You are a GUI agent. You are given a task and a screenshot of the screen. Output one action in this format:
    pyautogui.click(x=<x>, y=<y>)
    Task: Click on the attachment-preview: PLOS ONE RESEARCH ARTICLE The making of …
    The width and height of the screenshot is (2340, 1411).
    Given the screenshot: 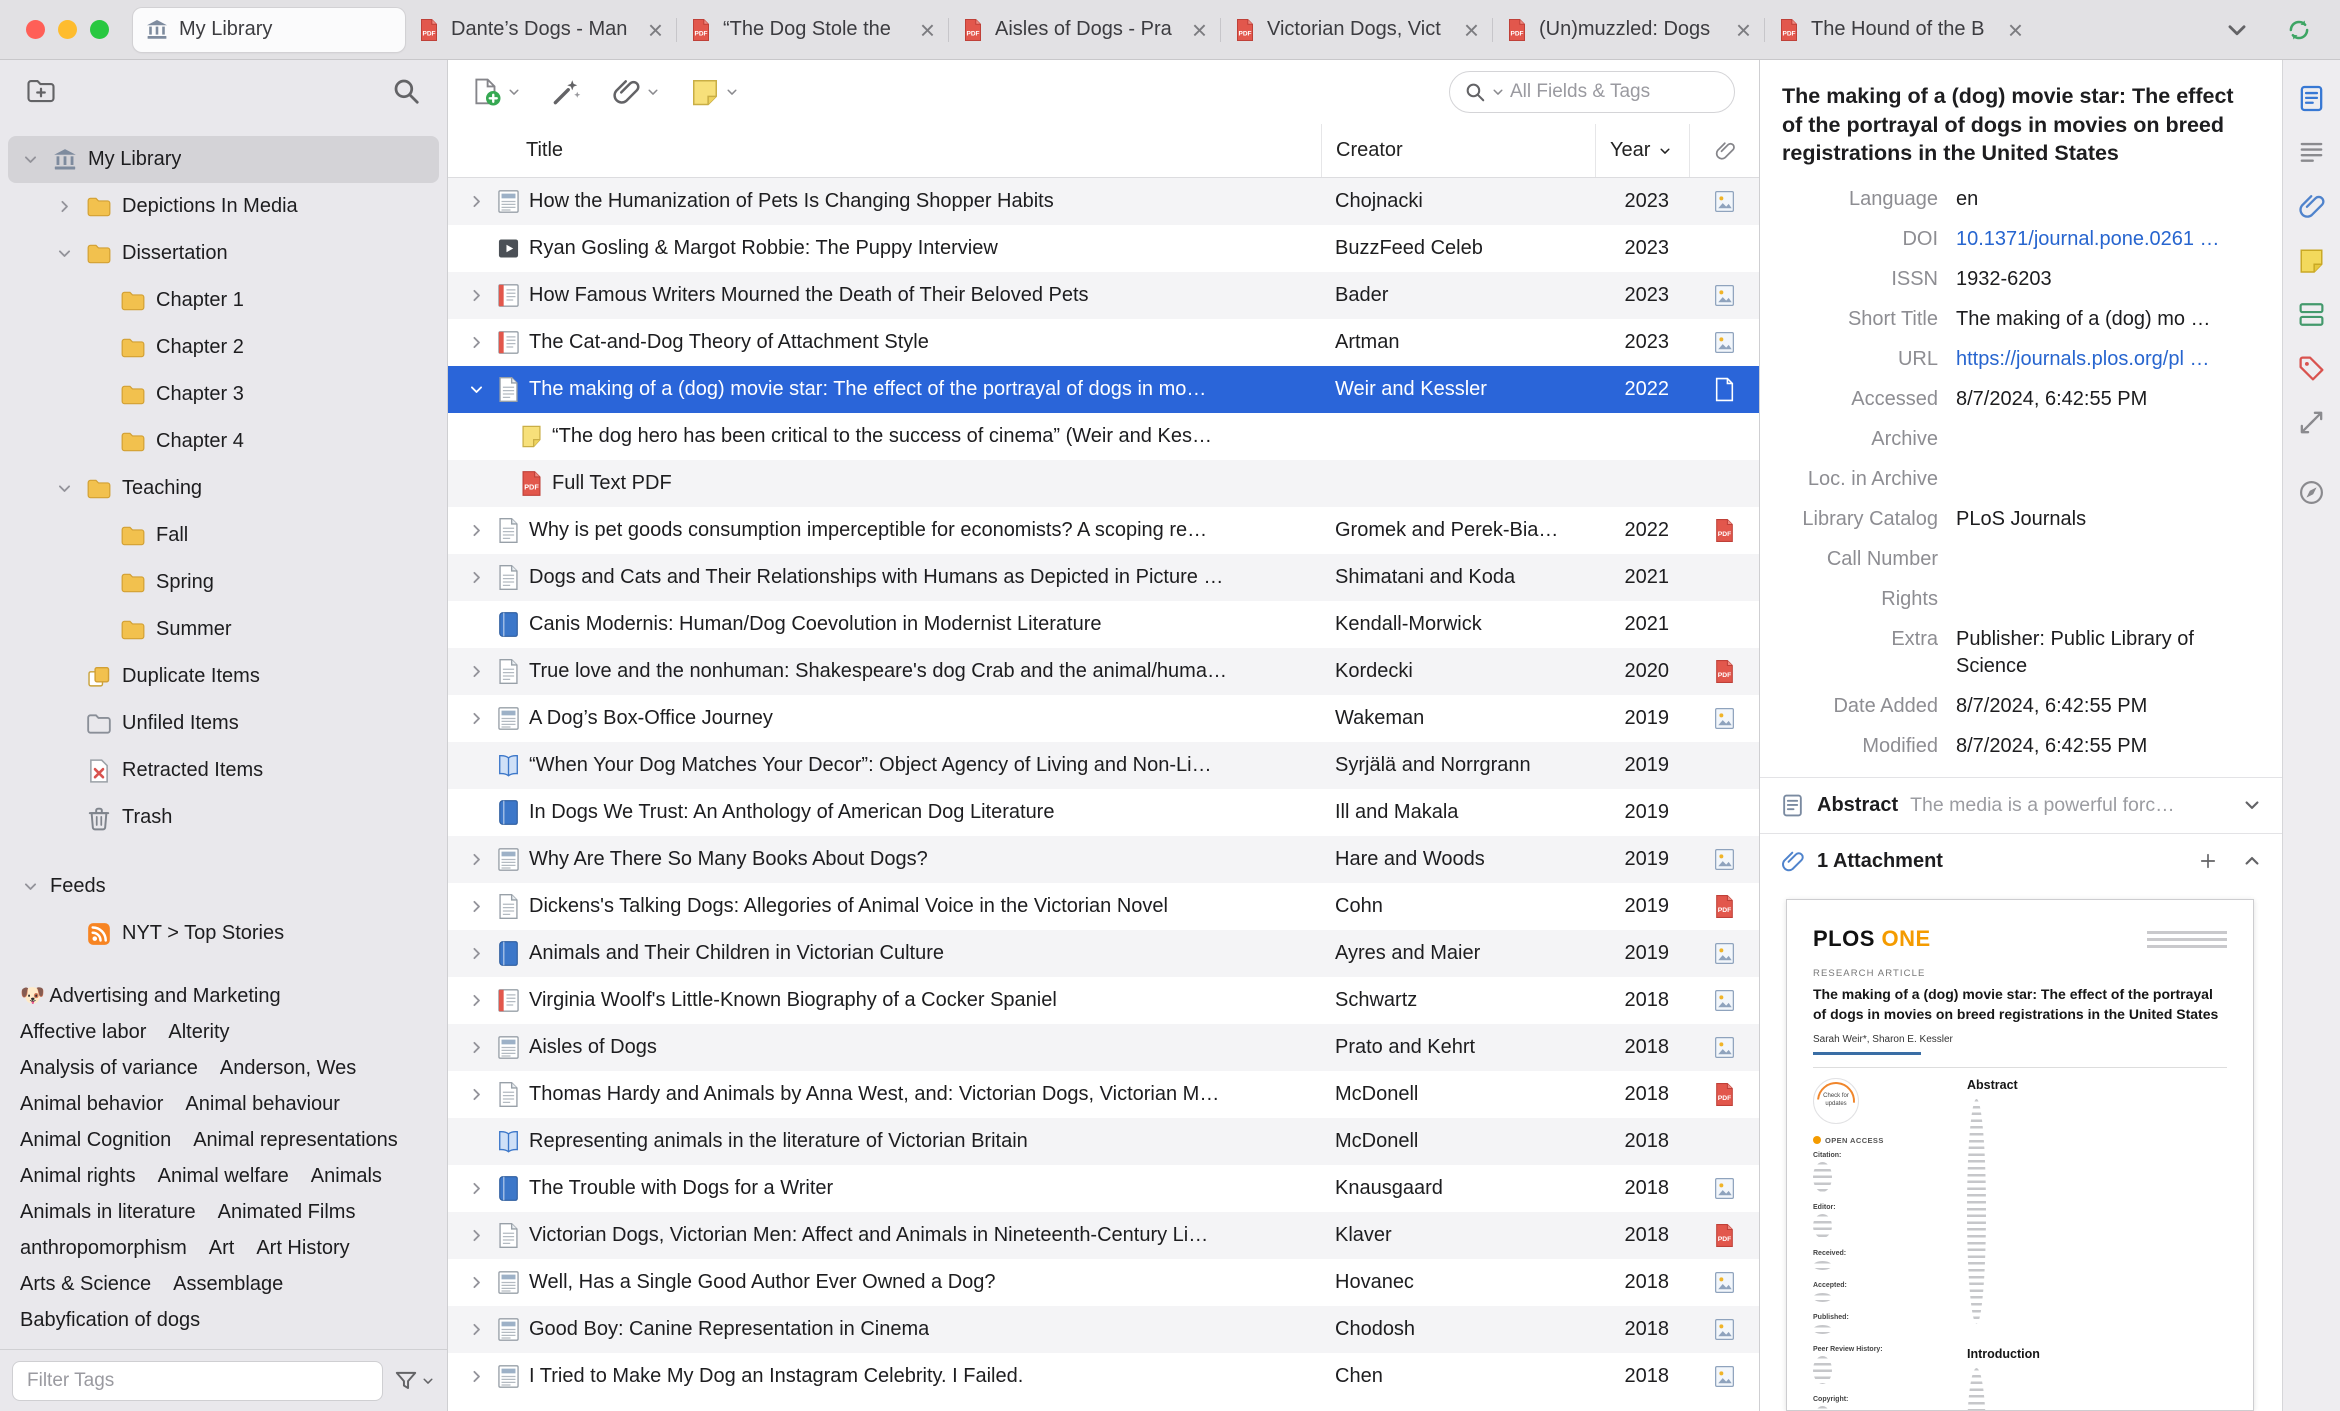 What is the action you would take?
    pyautogui.click(x=2021, y=1150)
    